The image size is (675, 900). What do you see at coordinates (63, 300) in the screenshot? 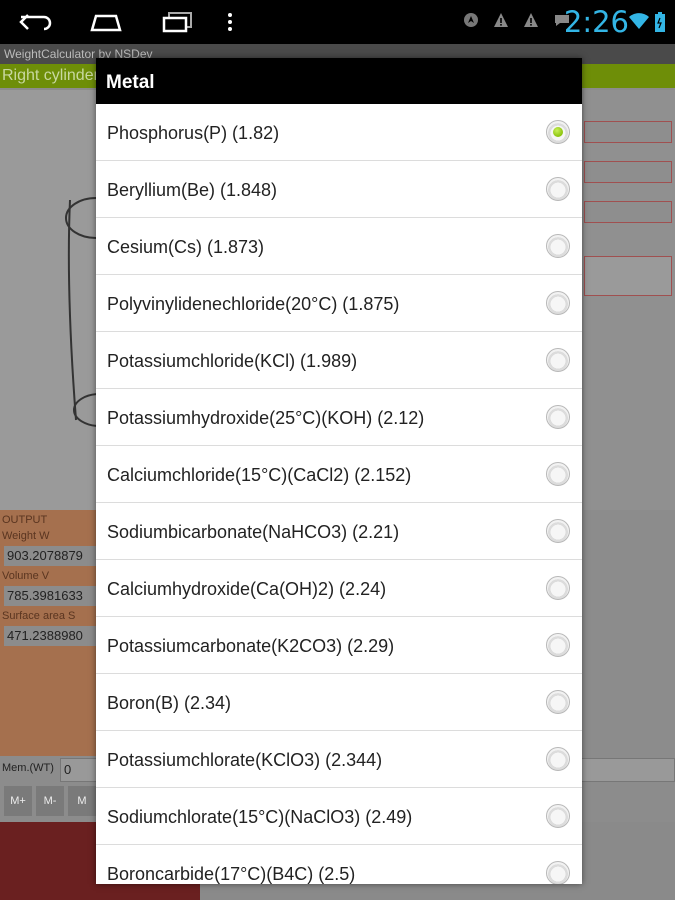
I see `cylinder-drawing` at bounding box center [63, 300].